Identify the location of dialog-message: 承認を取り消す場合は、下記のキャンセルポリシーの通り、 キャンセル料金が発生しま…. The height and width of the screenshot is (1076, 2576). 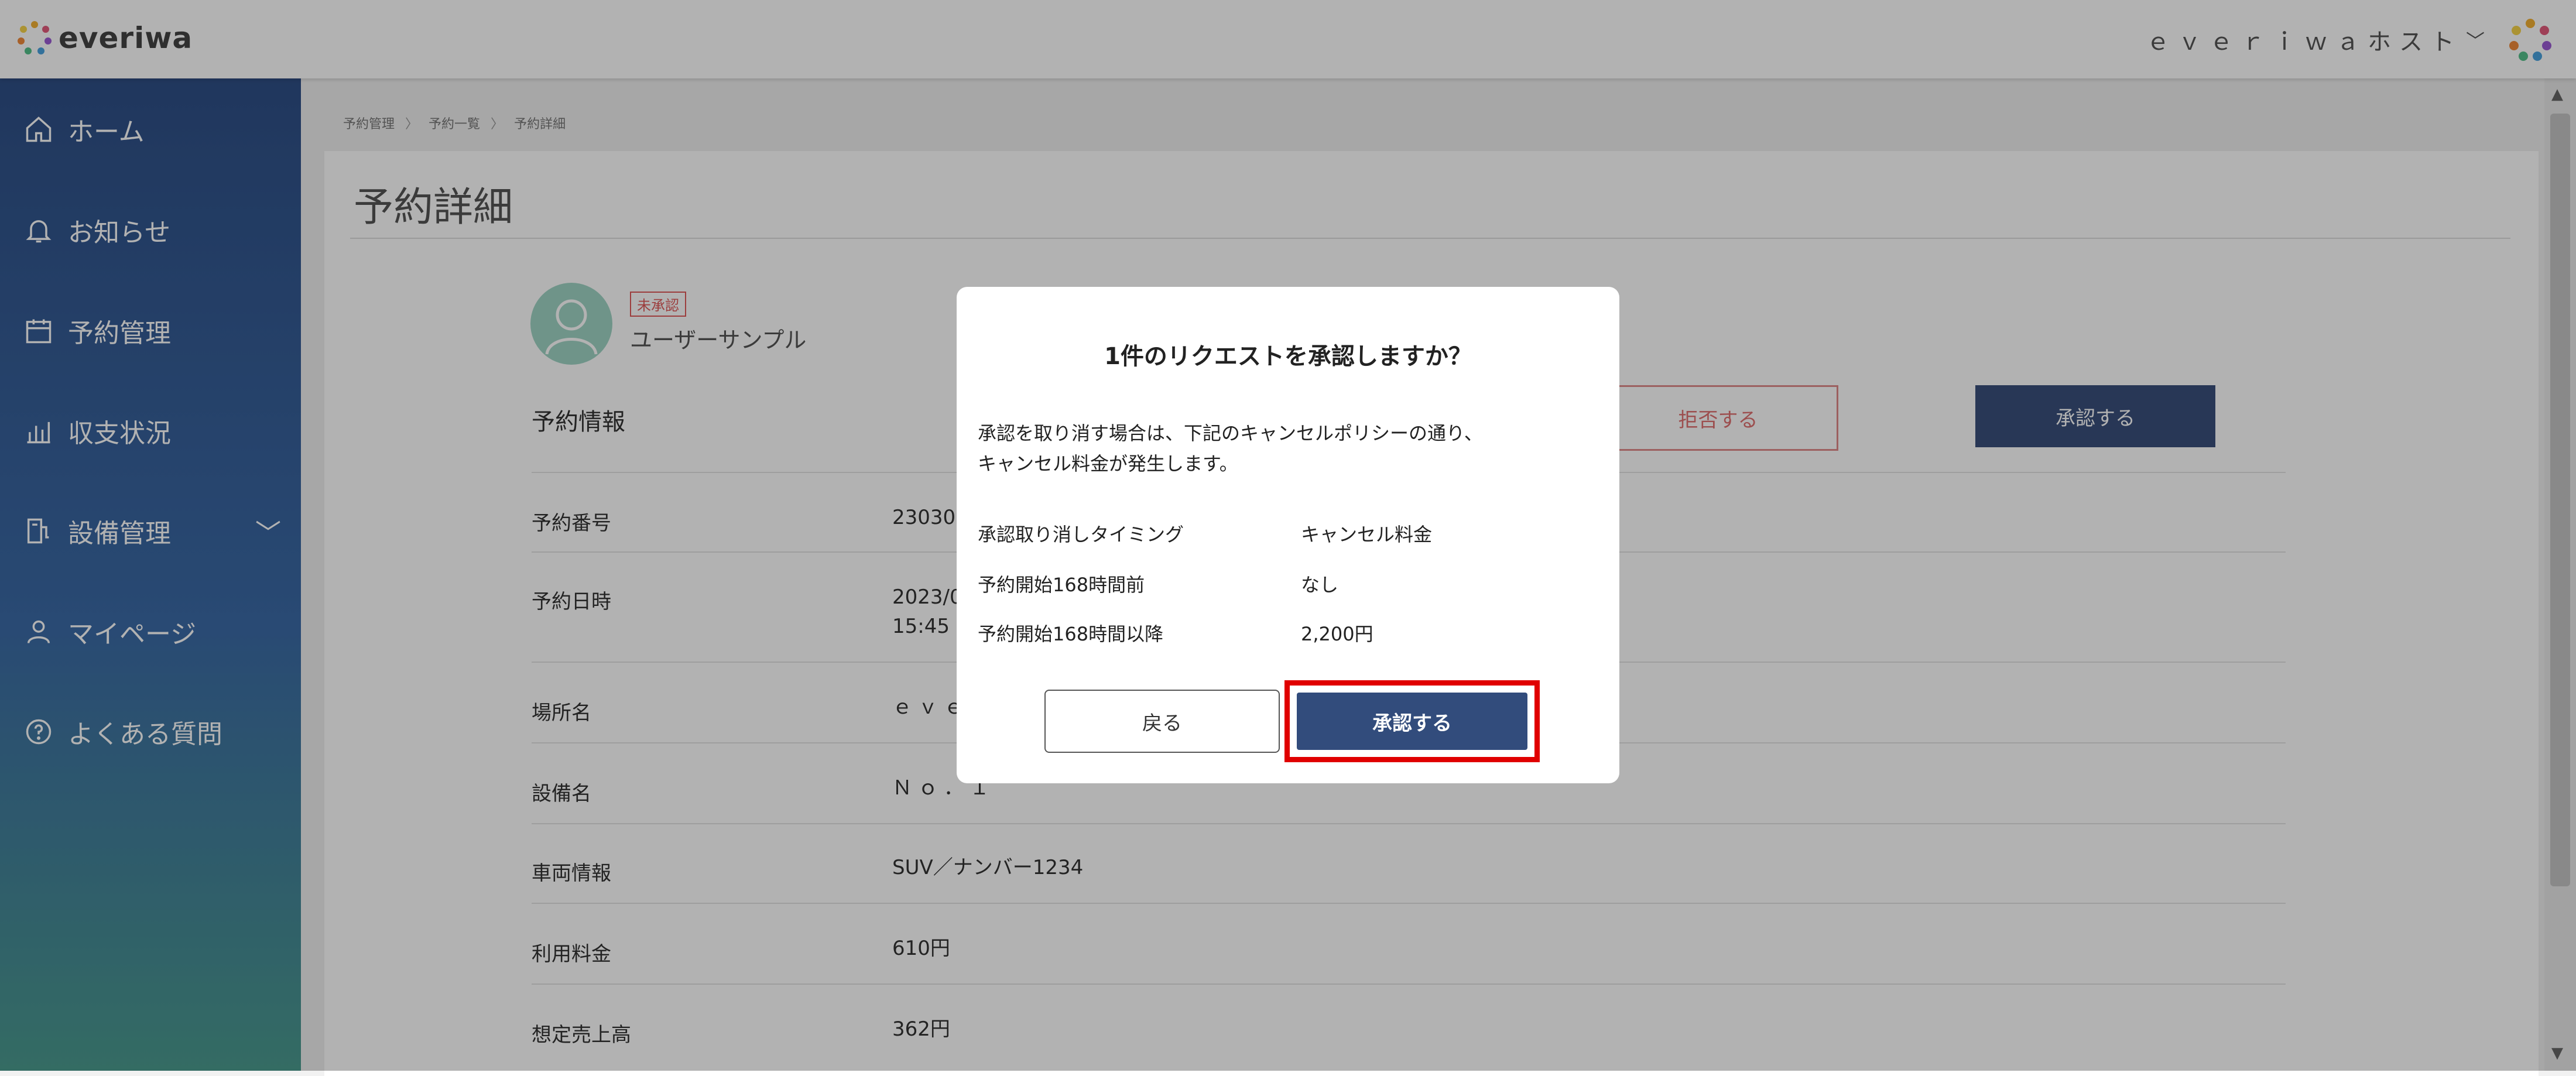
(1230, 448).